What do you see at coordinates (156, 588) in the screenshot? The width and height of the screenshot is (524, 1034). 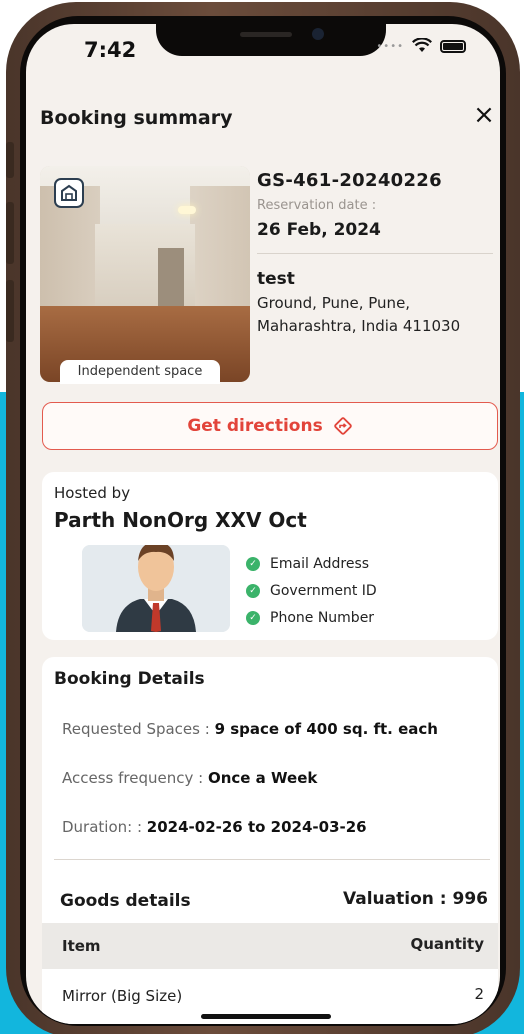 I see `avatar` at bounding box center [156, 588].